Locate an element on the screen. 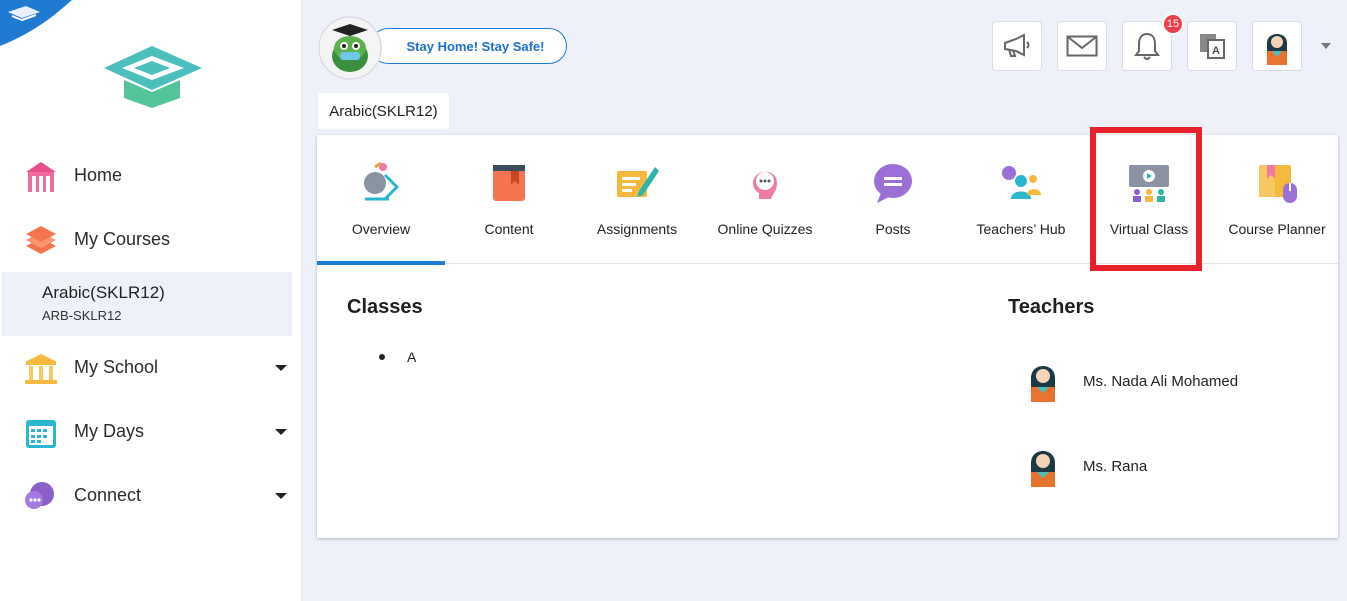 The height and width of the screenshot is (601, 1347). teacher-item: Ms. Rana is located at coordinates (1177, 468).